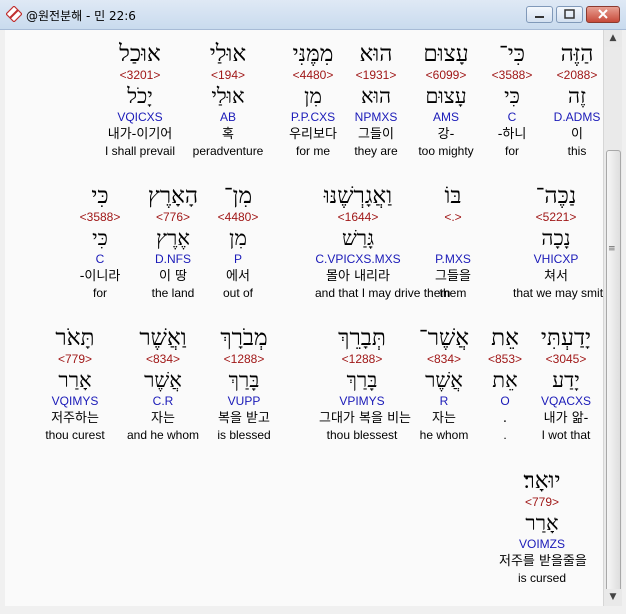 This screenshot has height=614, width=626. Describe the element at coordinates (75, 338) in the screenshot. I see `hebrew-word: תָּאֹר` at that location.